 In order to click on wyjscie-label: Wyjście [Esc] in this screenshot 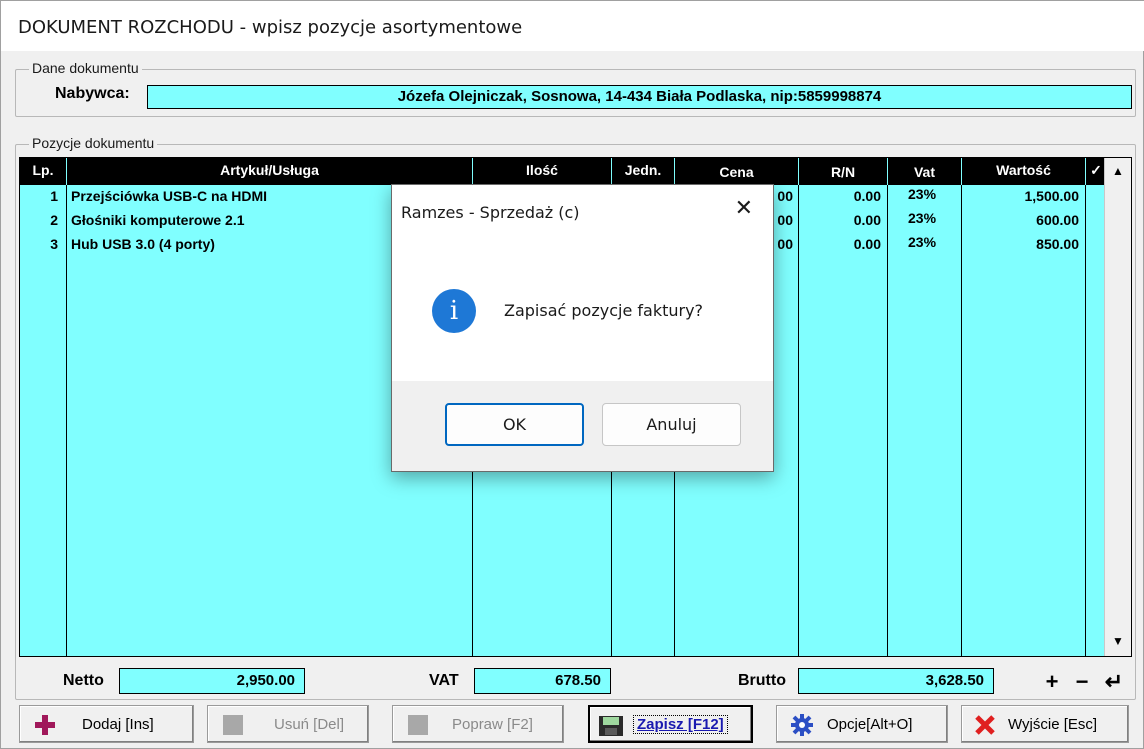, I will do `click(1053, 724)`.